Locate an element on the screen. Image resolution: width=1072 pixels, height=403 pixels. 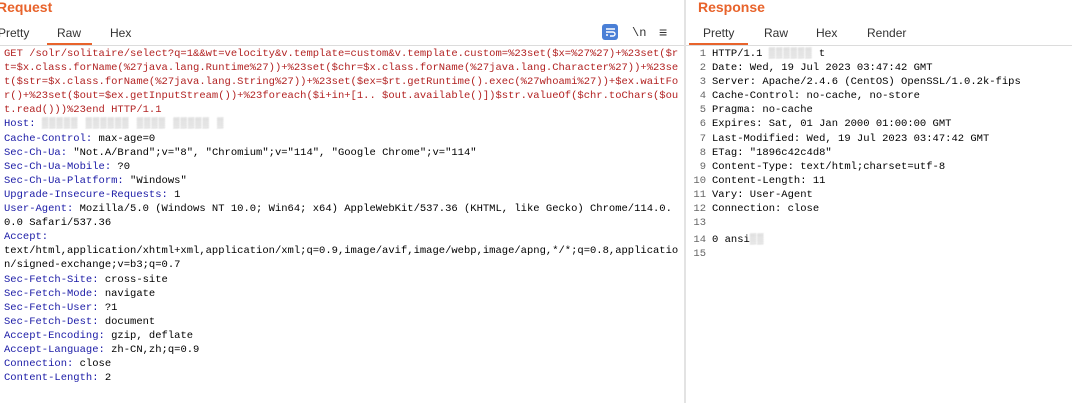
header-value: close is located at coordinates (92, 364).